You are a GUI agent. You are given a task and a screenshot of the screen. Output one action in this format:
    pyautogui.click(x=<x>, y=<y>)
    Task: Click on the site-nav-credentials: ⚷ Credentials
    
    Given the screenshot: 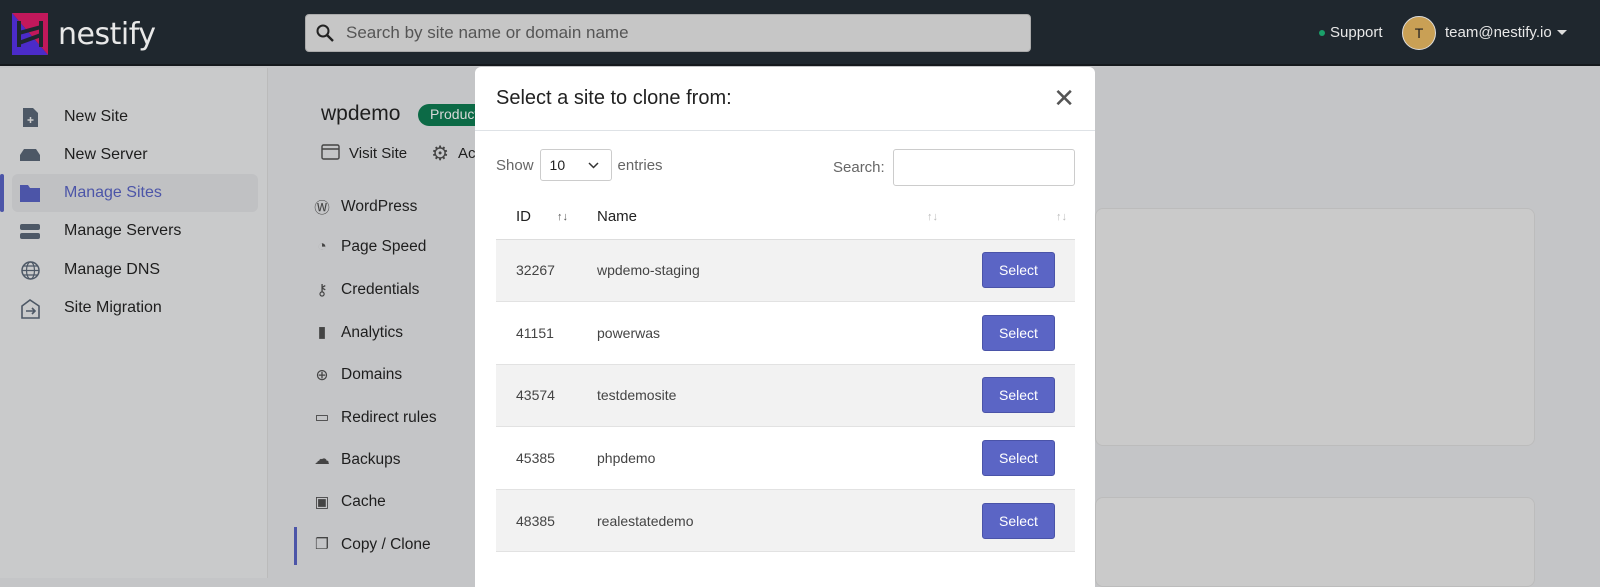 What is the action you would take?
    pyautogui.click(x=366, y=290)
    